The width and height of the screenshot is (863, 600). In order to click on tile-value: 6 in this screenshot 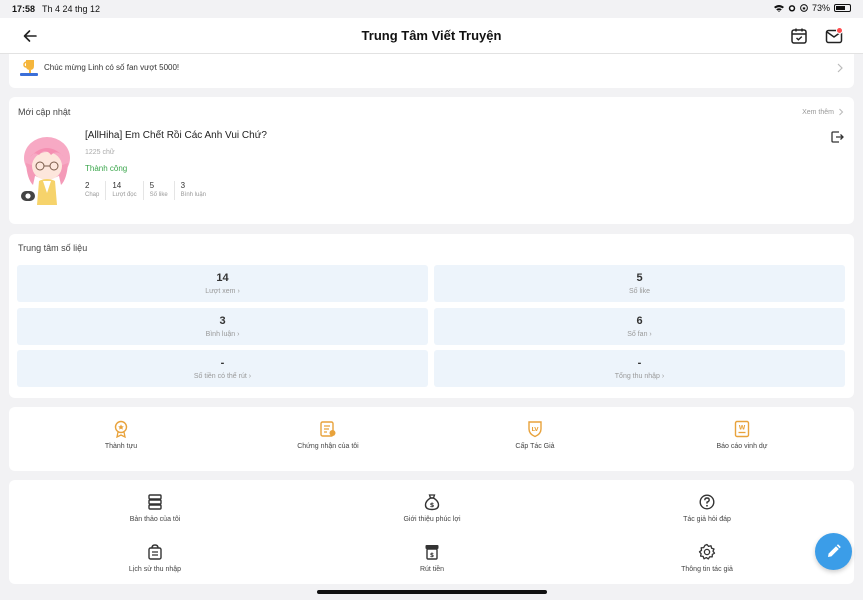, I will do `click(639, 321)`.